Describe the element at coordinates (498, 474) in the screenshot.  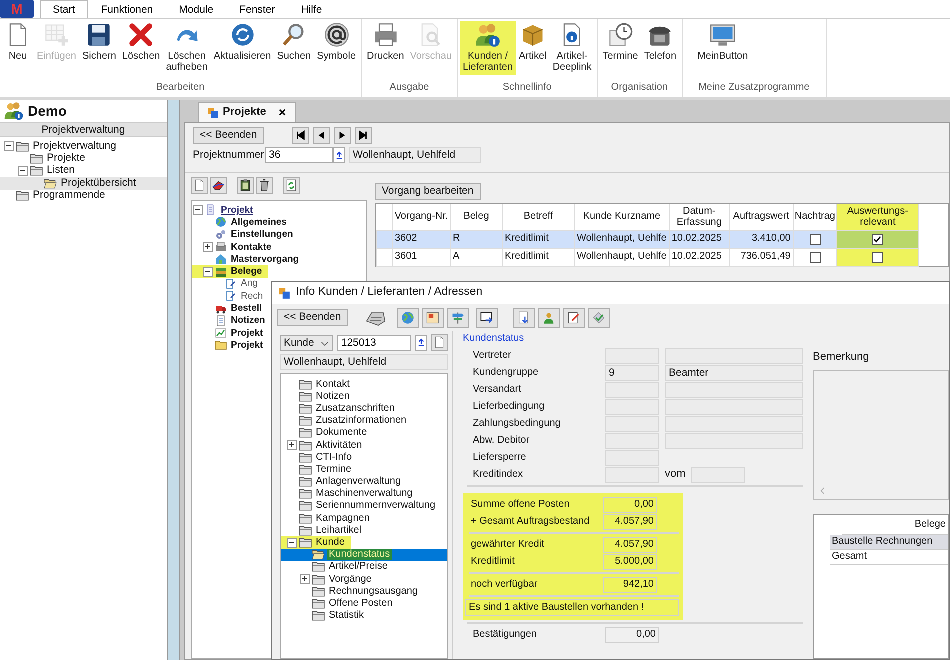
I see `field-label: Kreditindex` at that location.